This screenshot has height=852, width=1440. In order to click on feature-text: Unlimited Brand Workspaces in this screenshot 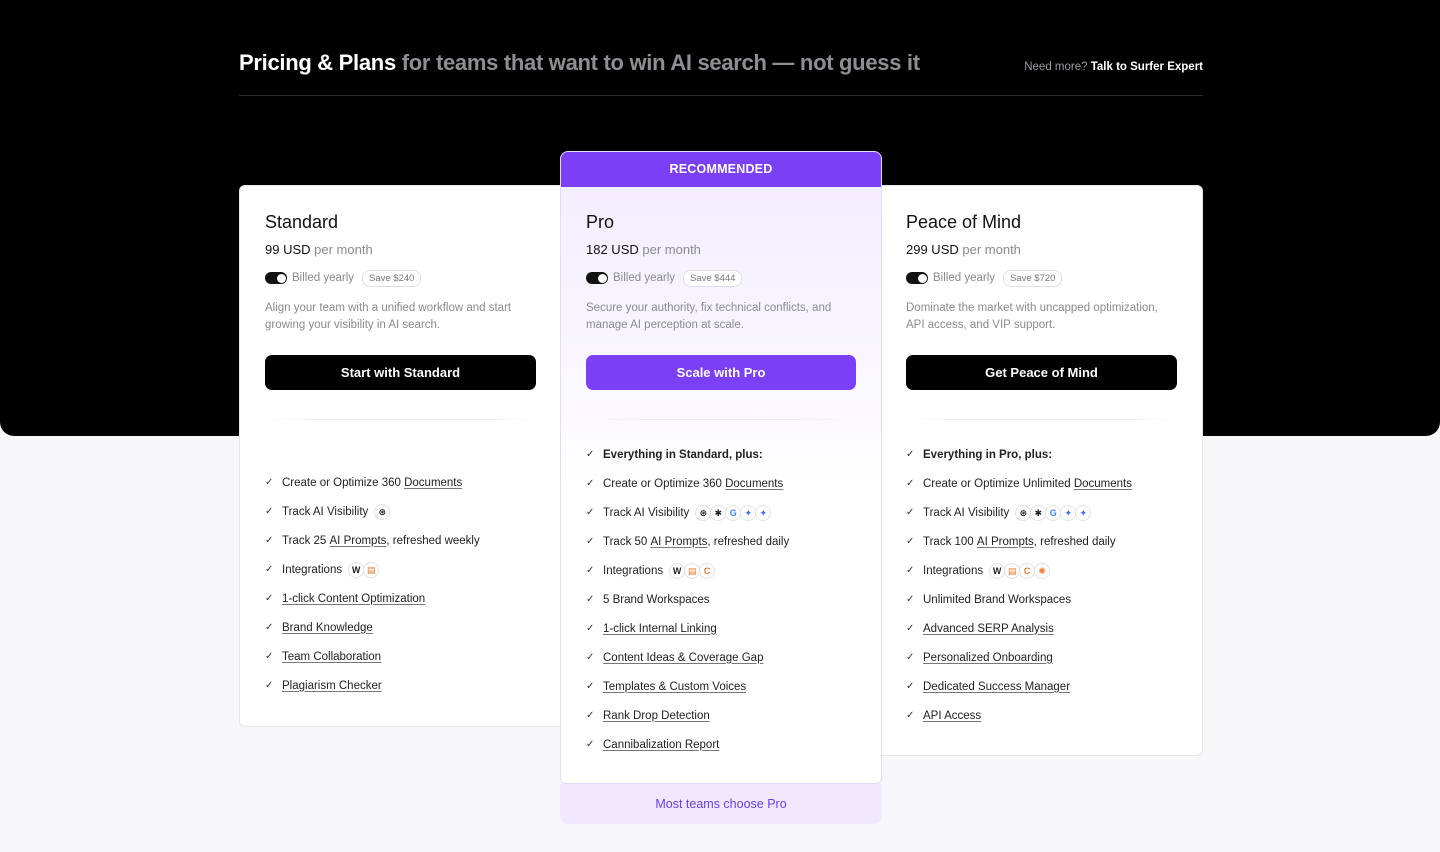, I will do `click(997, 599)`.